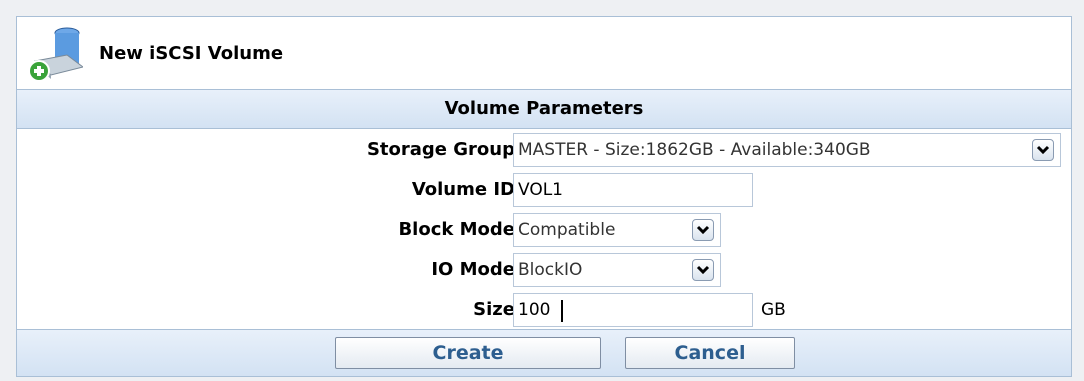 The height and width of the screenshot is (381, 1084). I want to click on io-mode-row: IO Mode BlockIO, so click(544, 270).